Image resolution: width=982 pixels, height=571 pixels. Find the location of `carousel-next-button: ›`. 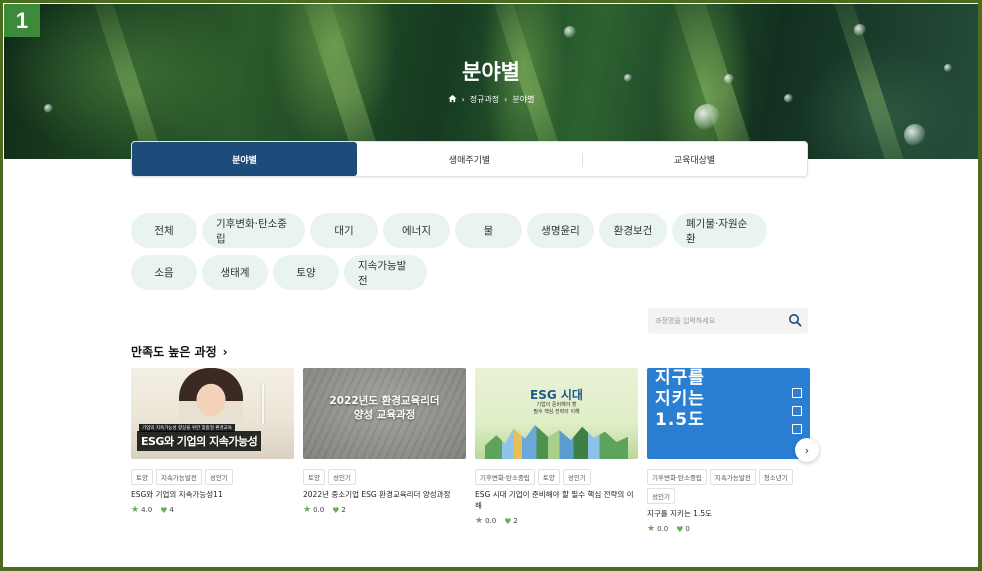

carousel-next-button: › is located at coordinates (807, 450).